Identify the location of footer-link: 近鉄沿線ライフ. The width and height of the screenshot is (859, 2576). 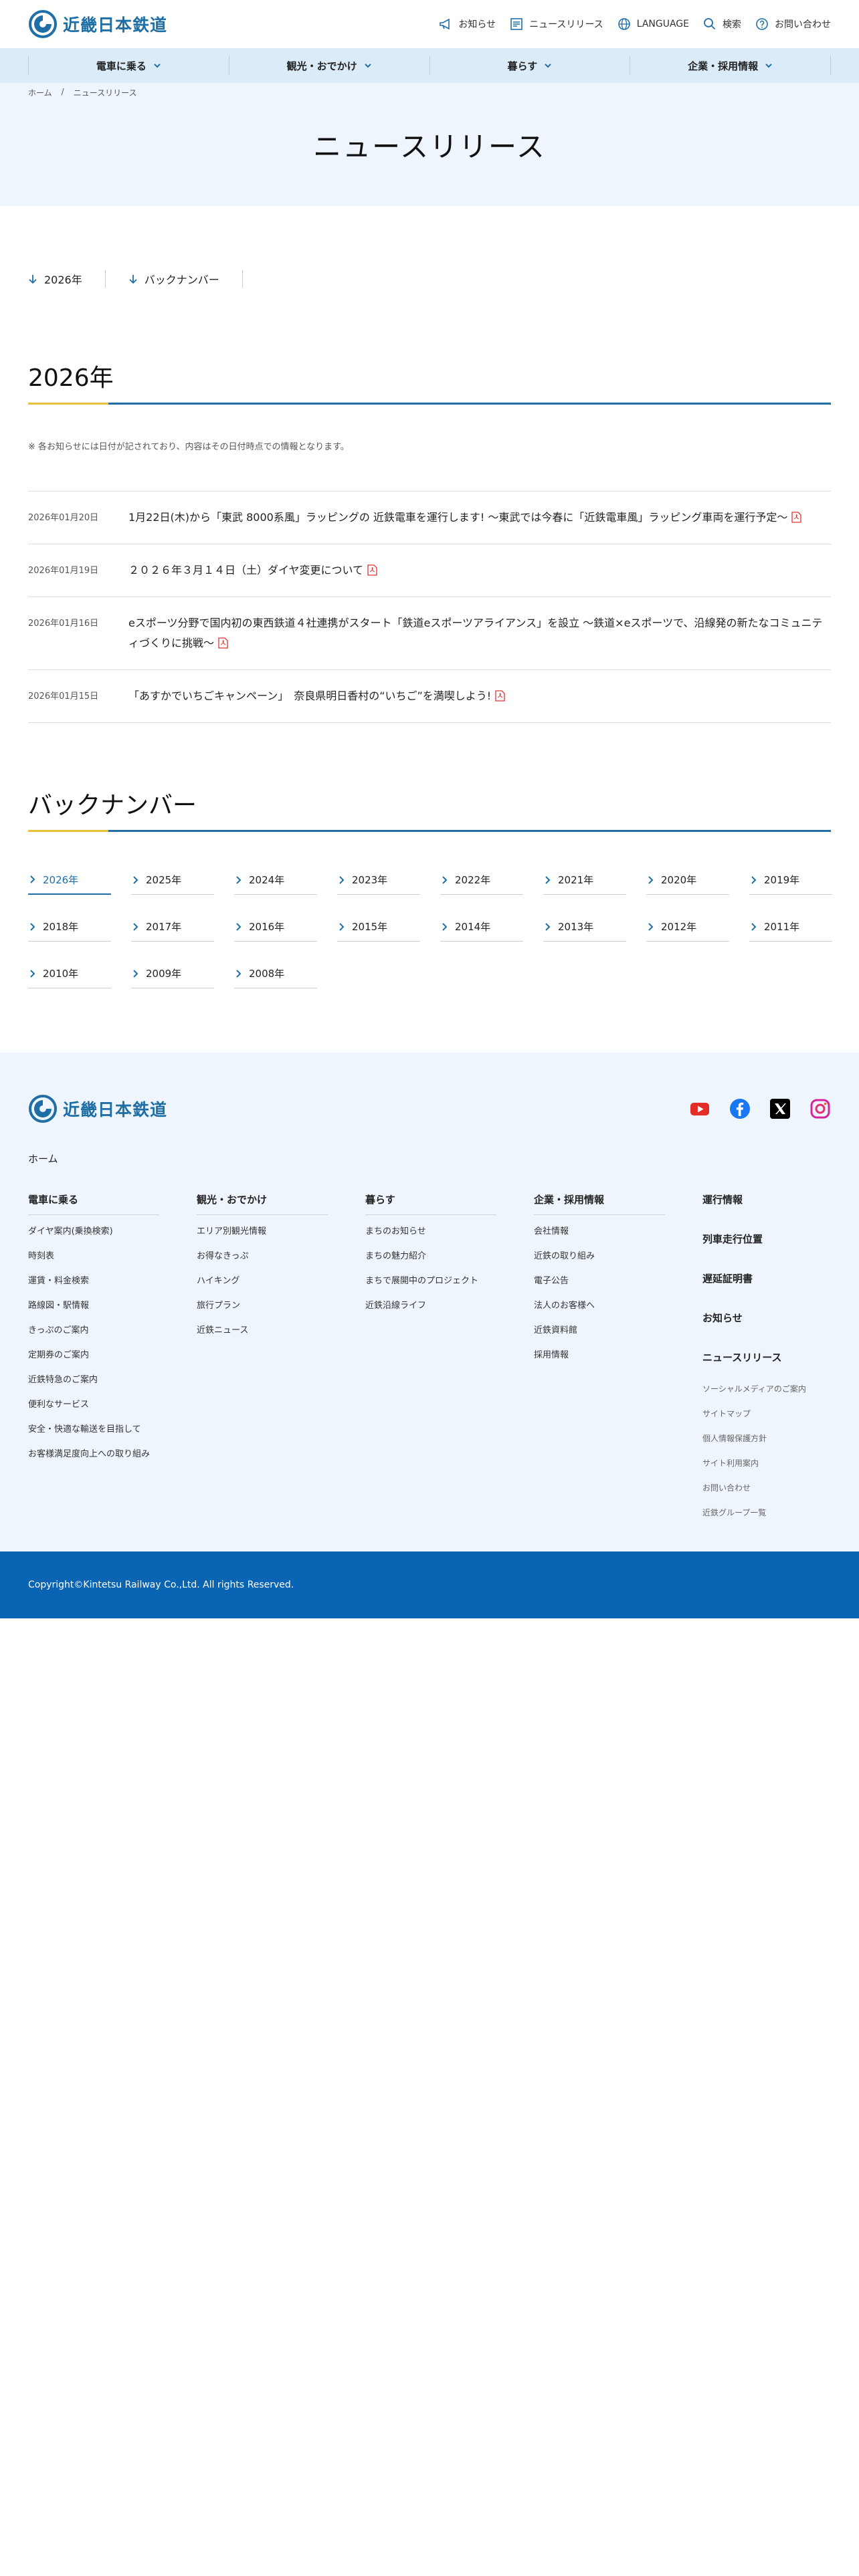
(431, 1306).